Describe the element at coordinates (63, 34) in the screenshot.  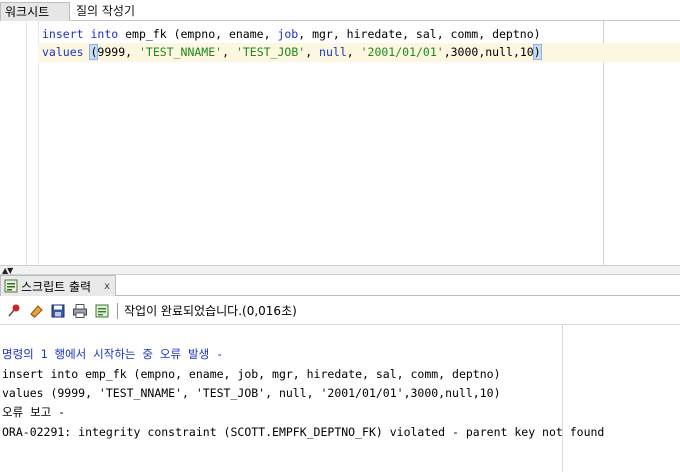
I see `keyword: insert` at that location.